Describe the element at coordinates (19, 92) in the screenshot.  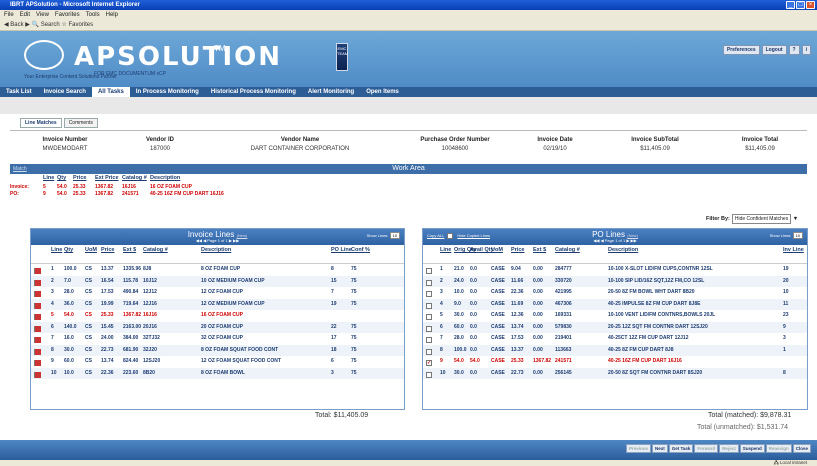
I see `nav-tab-task-list: Task List` at that location.